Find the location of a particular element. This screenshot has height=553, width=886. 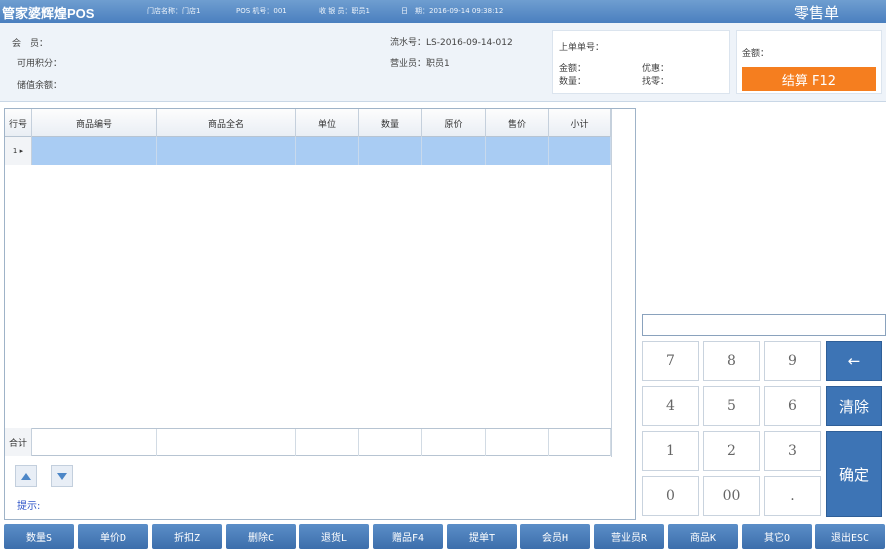

key-3: 3 is located at coordinates (792, 451).